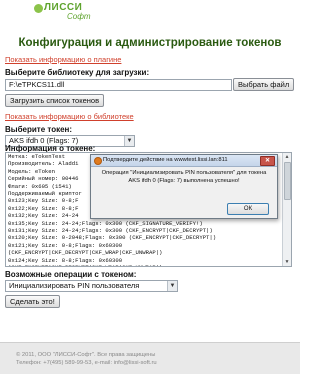 This screenshot has height=374, width=320. I want to click on page-title: Конфигурация и администрирование токенов, so click(150, 43).